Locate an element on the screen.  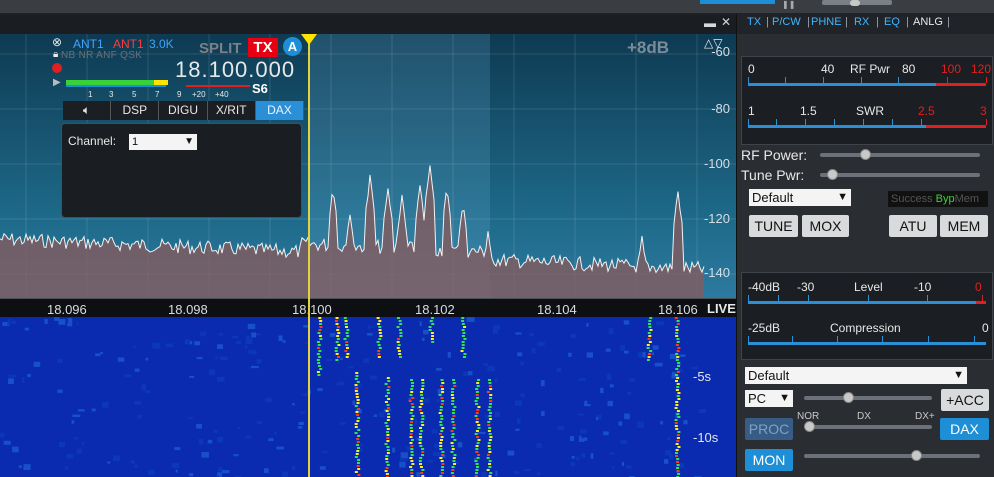
mon-level-slider-track is located at coordinates (892, 456).